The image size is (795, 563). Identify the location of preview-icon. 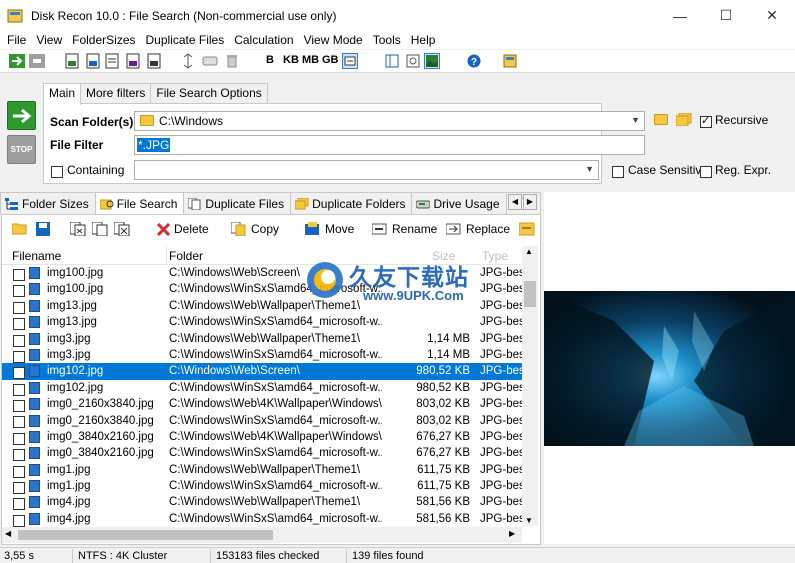
(413, 61).